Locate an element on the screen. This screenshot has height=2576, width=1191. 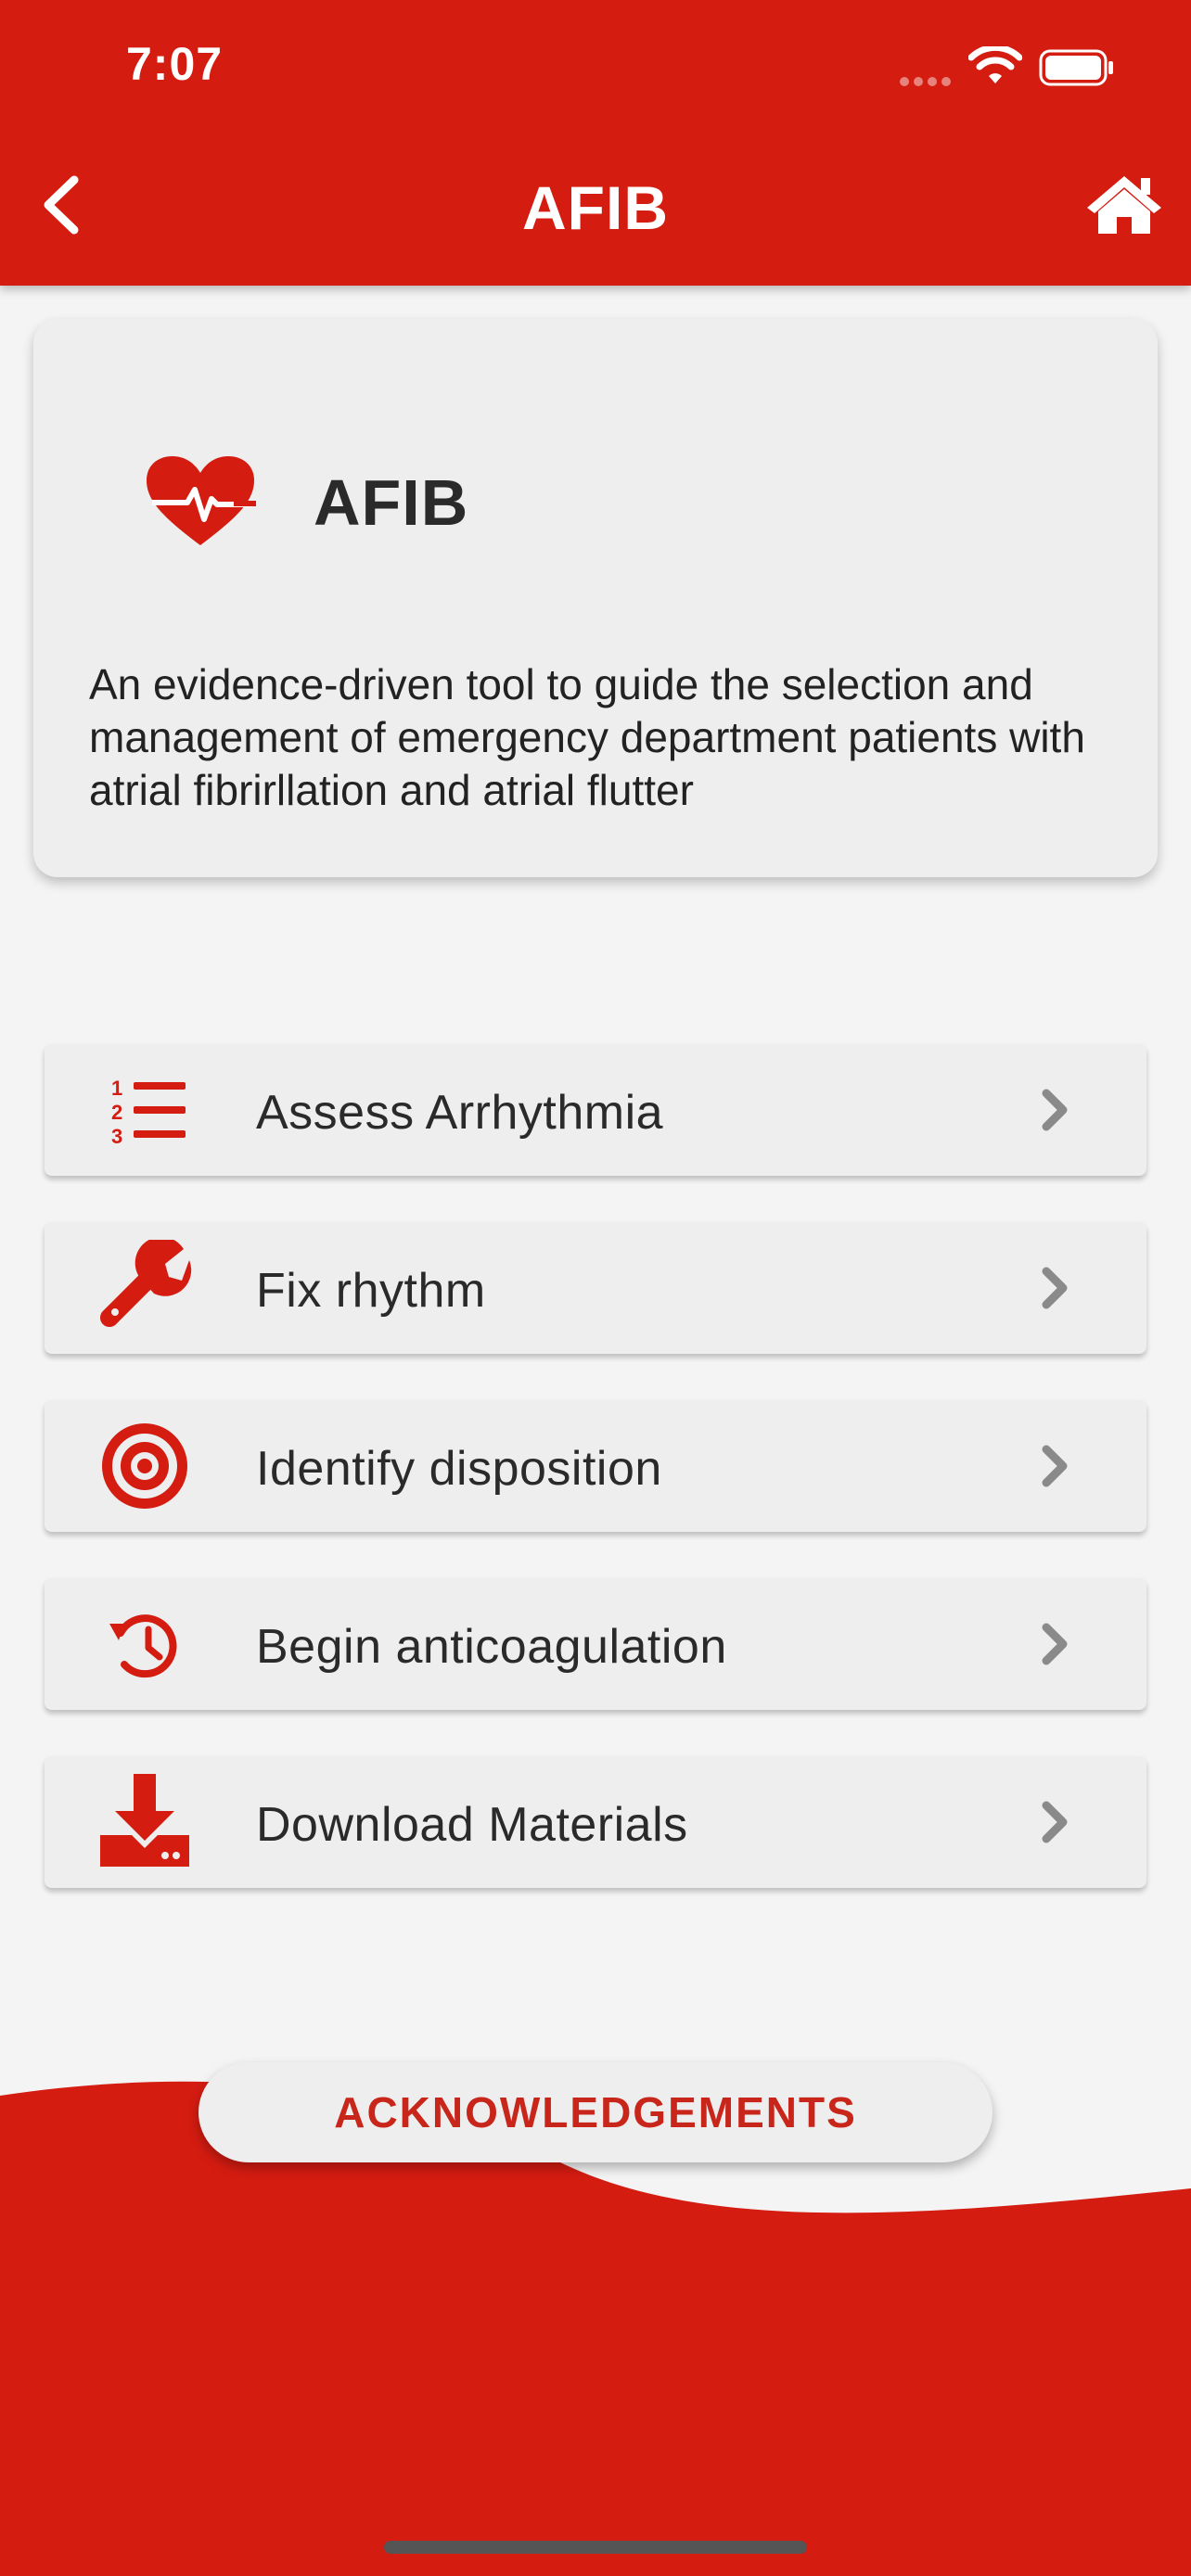
card-title: AFIB is located at coordinates (391, 502).